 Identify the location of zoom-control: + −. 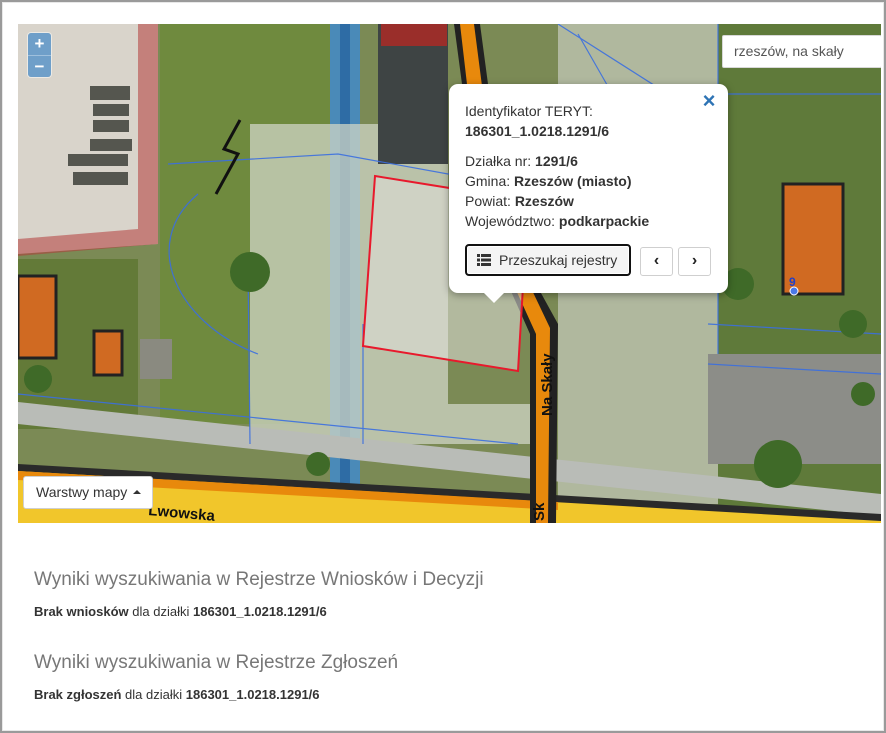
(39, 55).